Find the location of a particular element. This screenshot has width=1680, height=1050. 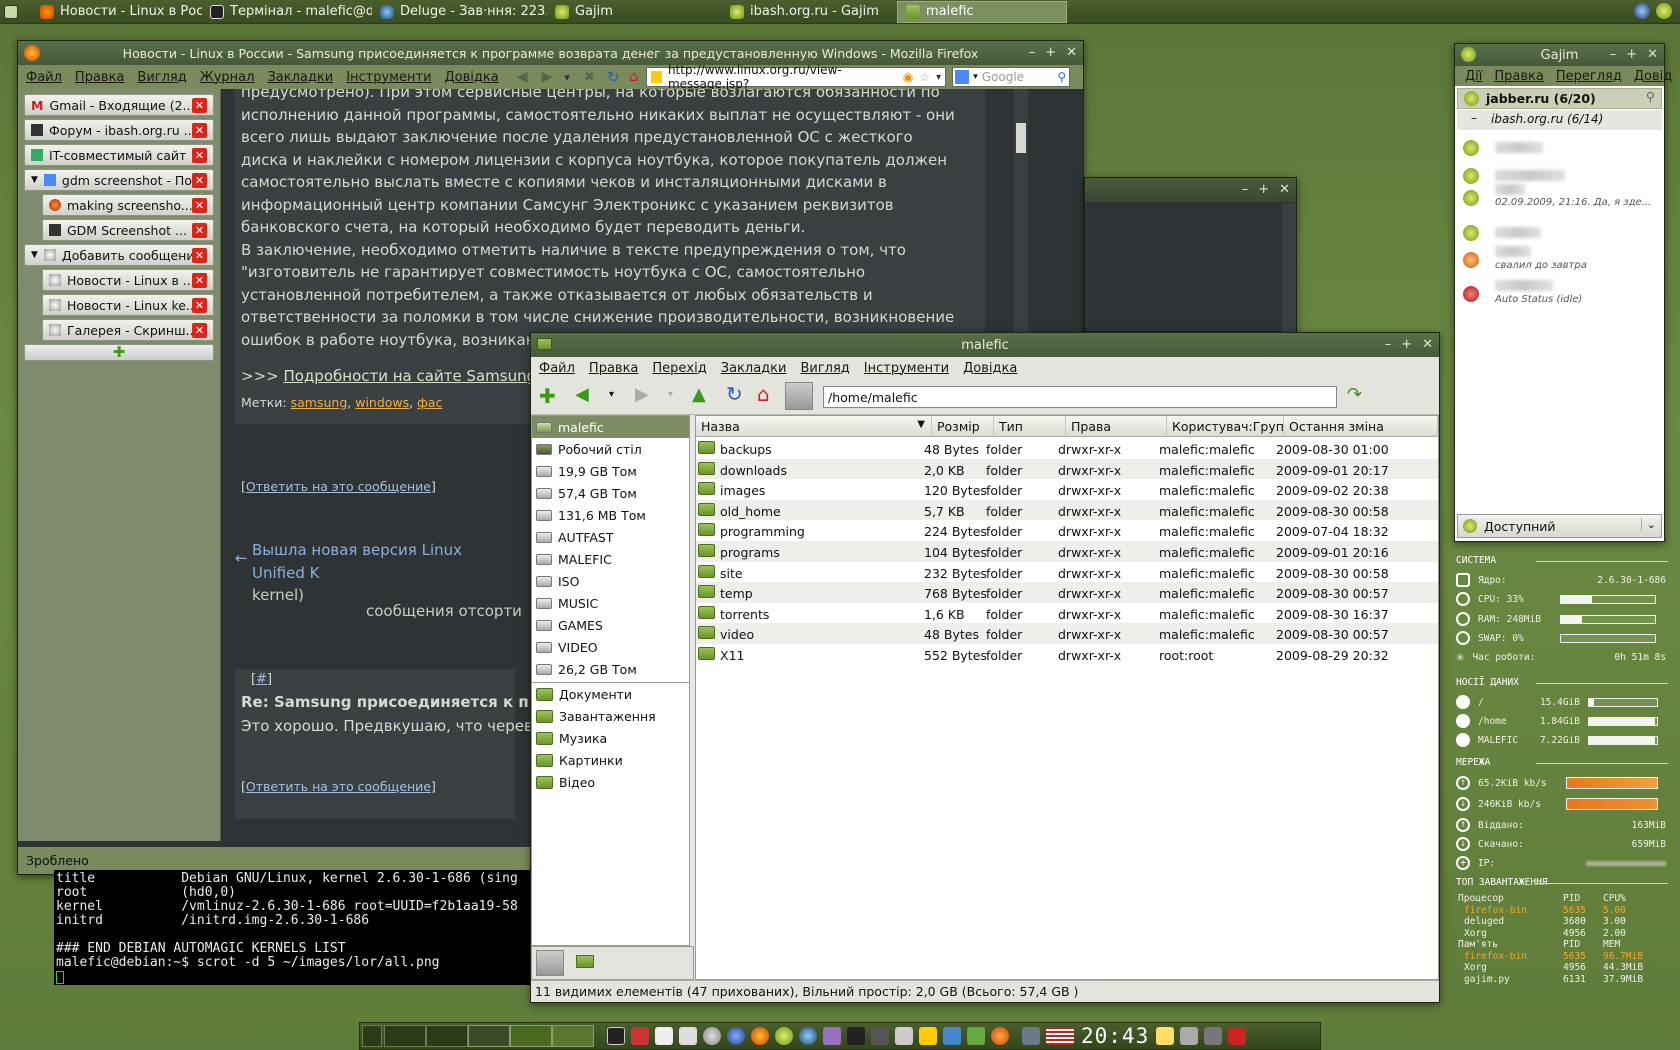

rss-icon: ◉ is located at coordinates (908, 77).